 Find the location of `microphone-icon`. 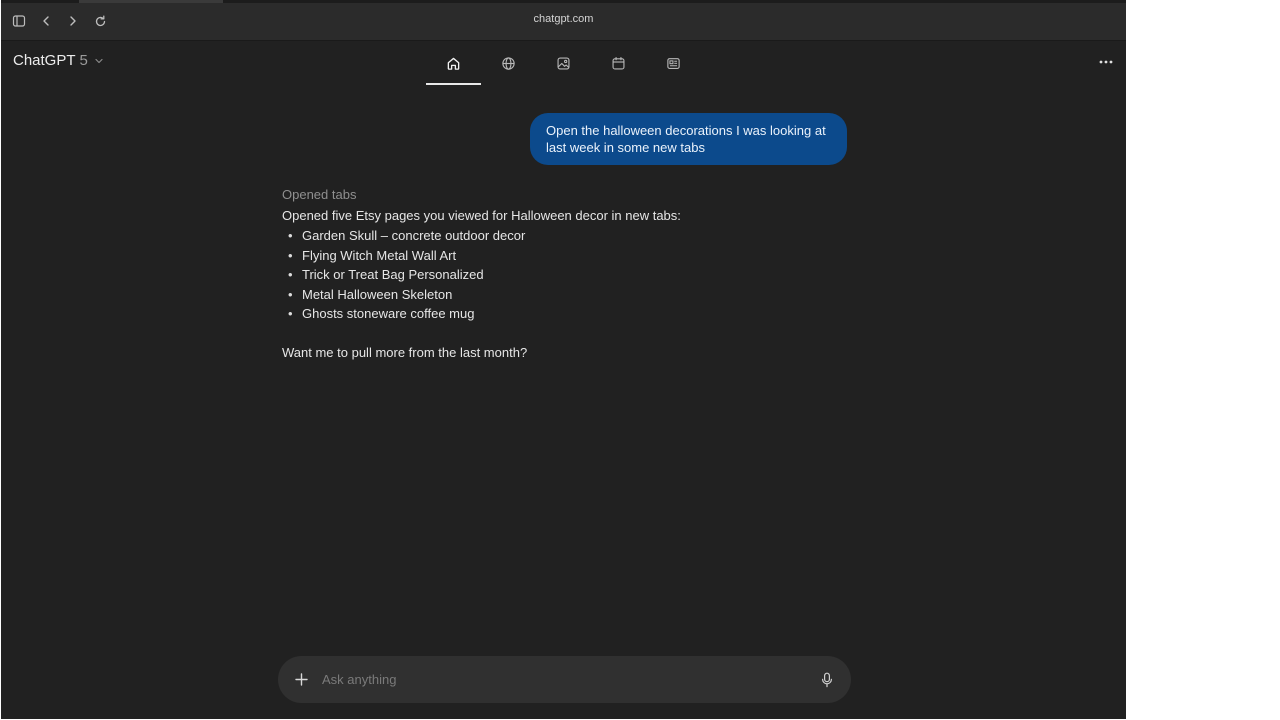

microphone-icon is located at coordinates (827, 679).